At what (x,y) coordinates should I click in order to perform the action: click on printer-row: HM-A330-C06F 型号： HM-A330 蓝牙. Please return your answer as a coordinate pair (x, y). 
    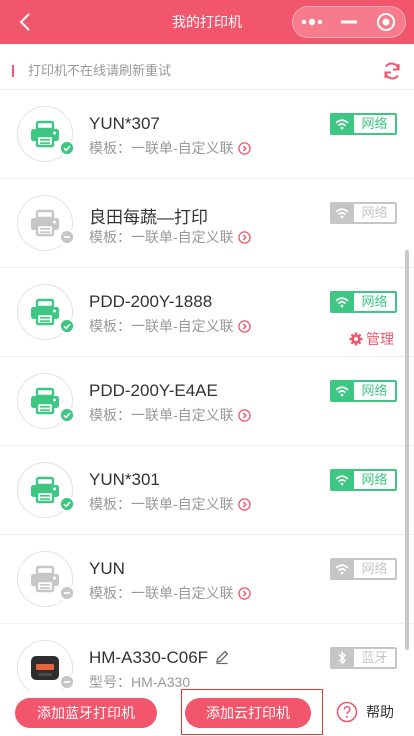
    Looking at the image, I should click on (207, 657).